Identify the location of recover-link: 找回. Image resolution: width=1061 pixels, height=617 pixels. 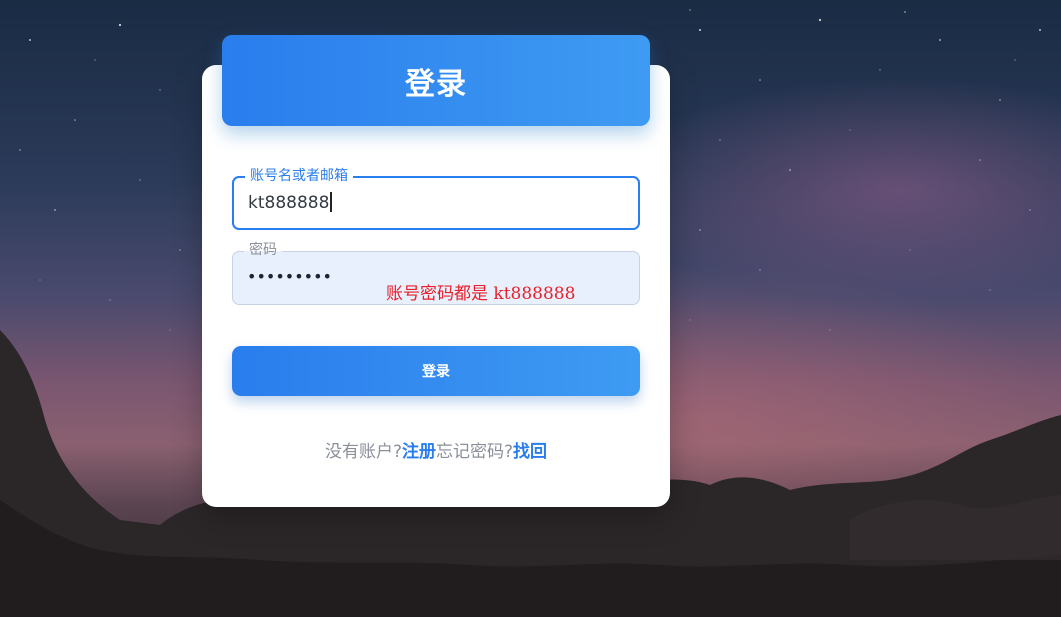
(530, 452).